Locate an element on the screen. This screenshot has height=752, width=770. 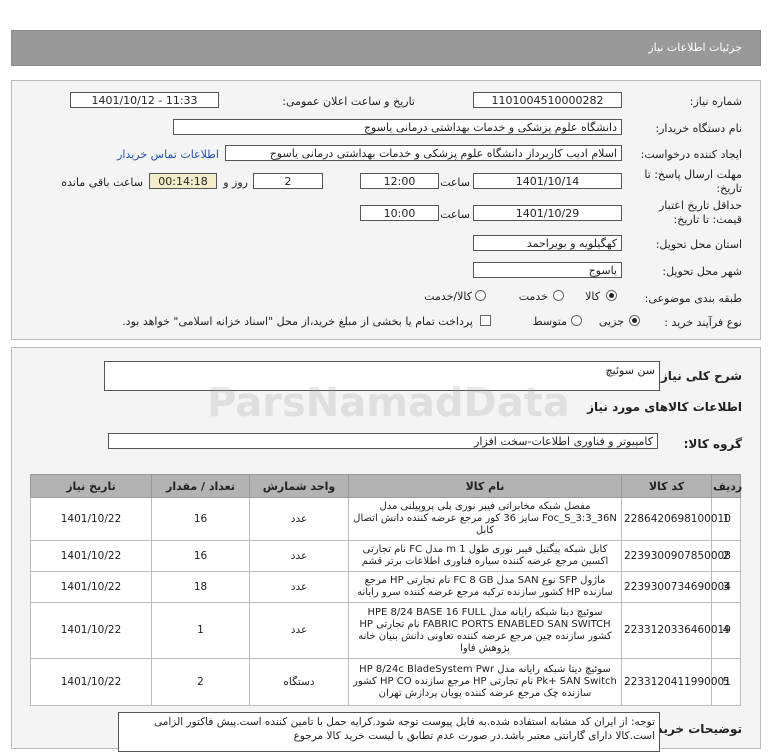
deadline-date-field: 1401/10/14 is located at coordinates (547, 181).